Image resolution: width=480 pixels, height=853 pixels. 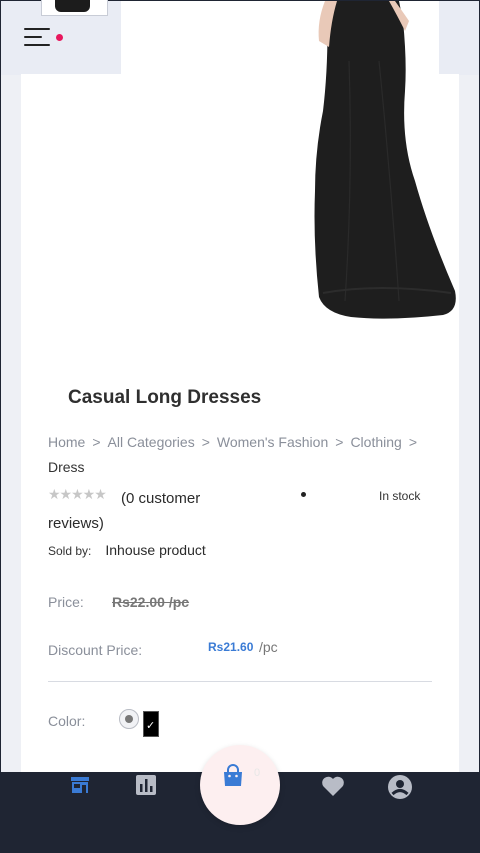 What do you see at coordinates (70, 551) in the screenshot?
I see `sold-by-label: Sold by:` at bounding box center [70, 551].